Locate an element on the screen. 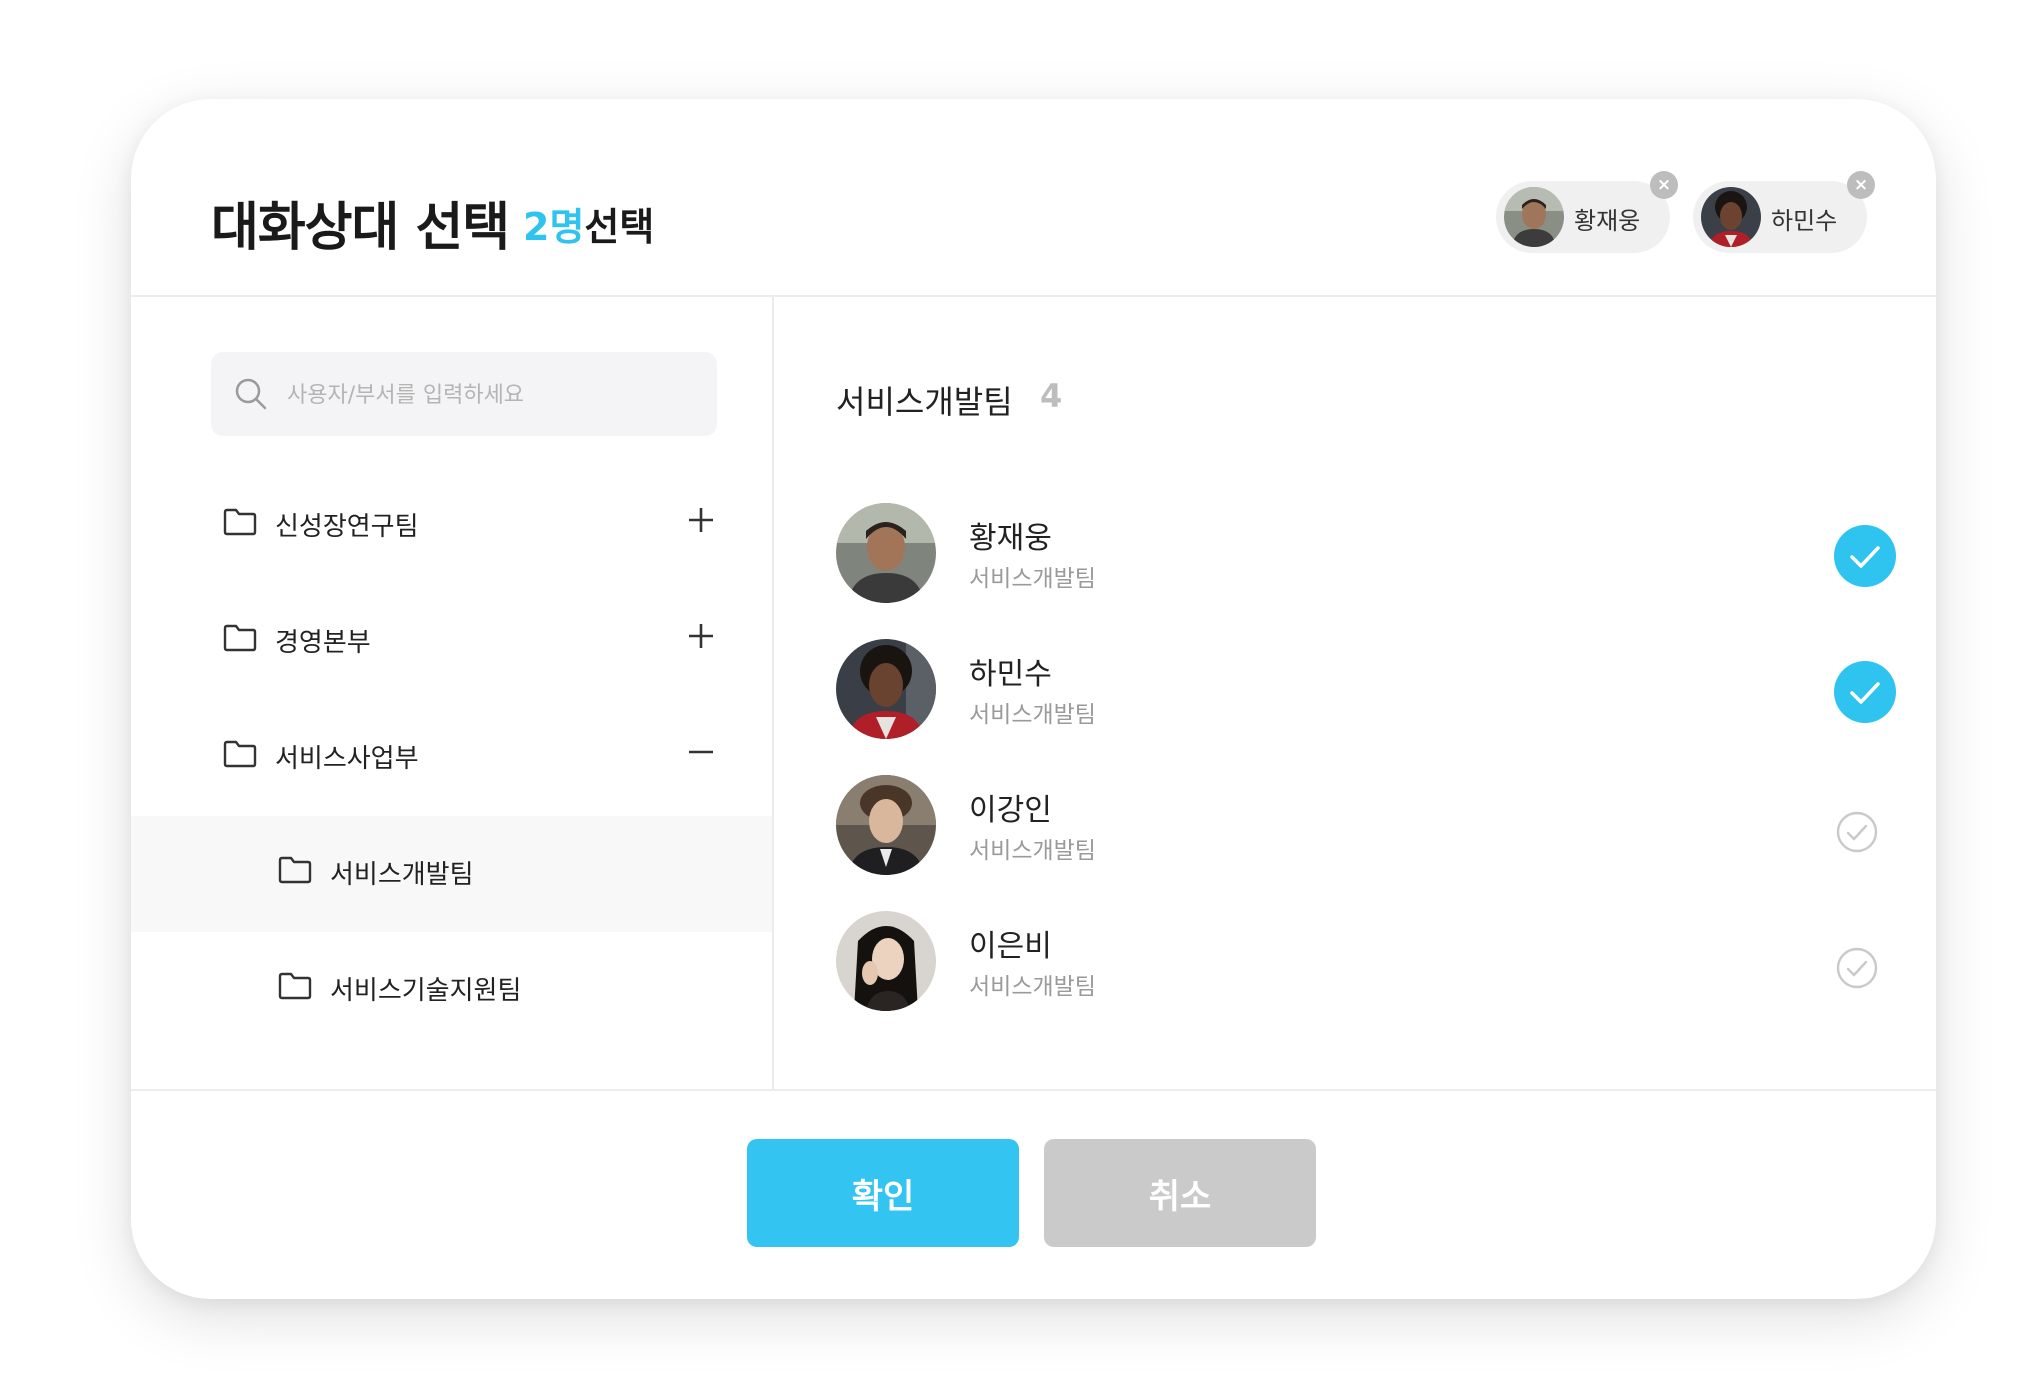  selected-chip-hwang: 황재웅 × is located at coordinates (1587, 212).